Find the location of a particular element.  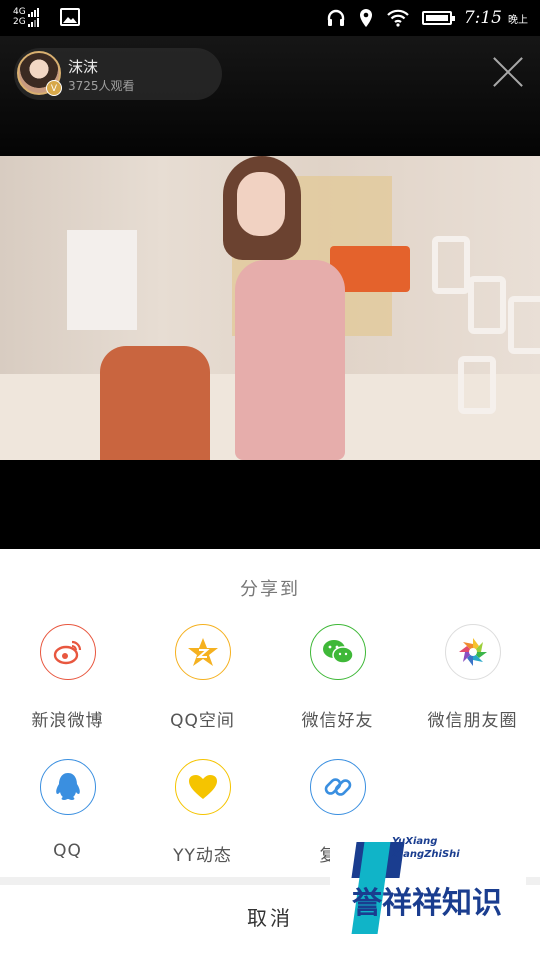

video-chair is located at coordinates (155, 403).